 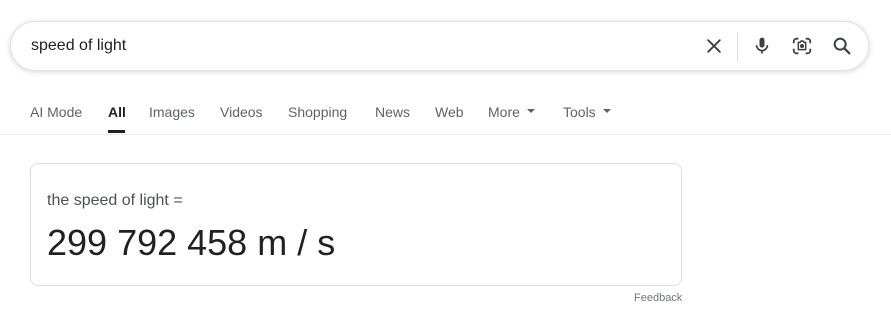 What do you see at coordinates (658, 298) in the screenshot?
I see `feedback-link: Feedback` at bounding box center [658, 298].